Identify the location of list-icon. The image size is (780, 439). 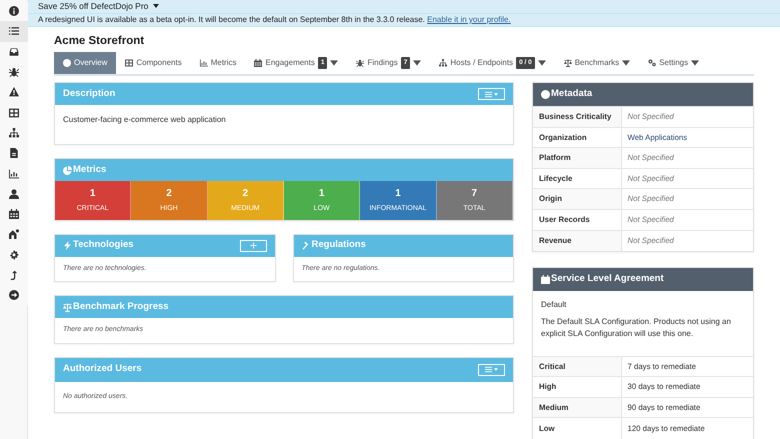
(14, 31).